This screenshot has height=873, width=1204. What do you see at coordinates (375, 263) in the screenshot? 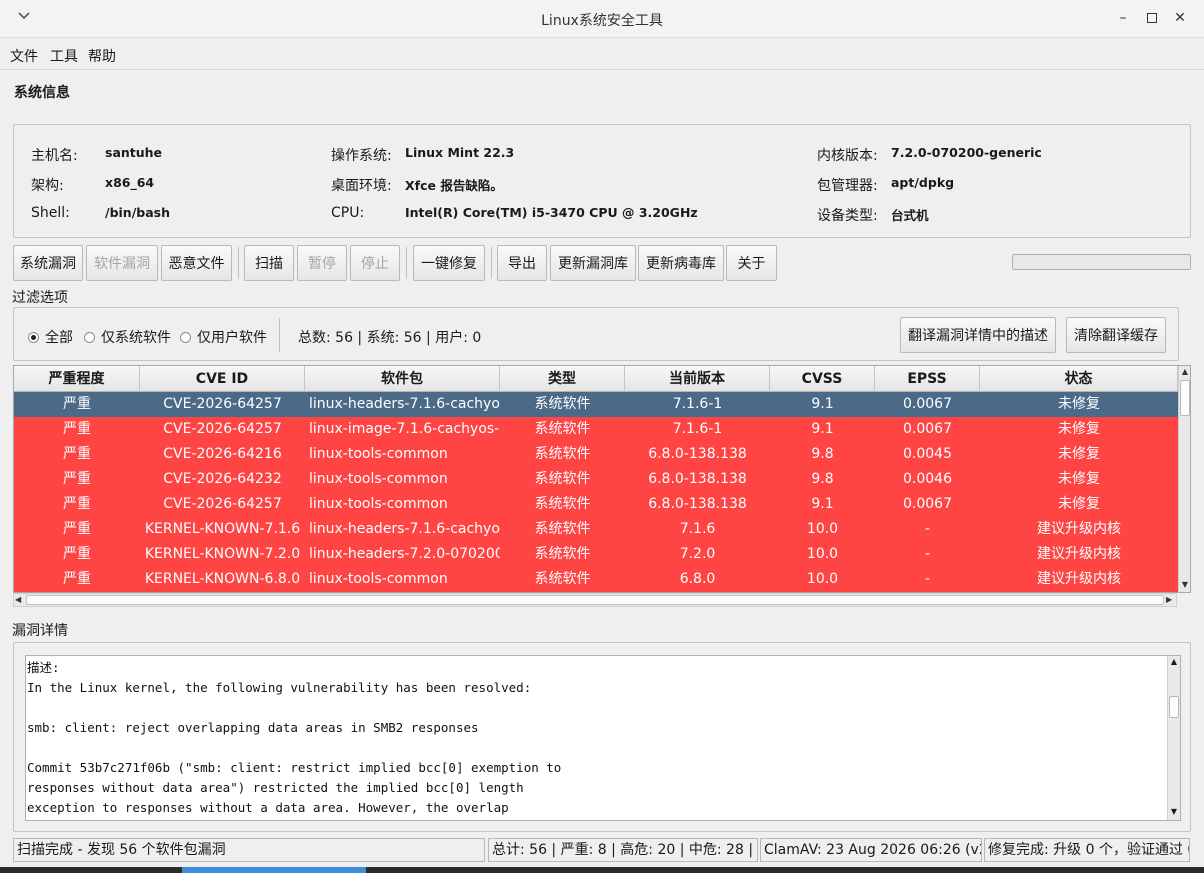
I see `stop-button: 停止` at bounding box center [375, 263].